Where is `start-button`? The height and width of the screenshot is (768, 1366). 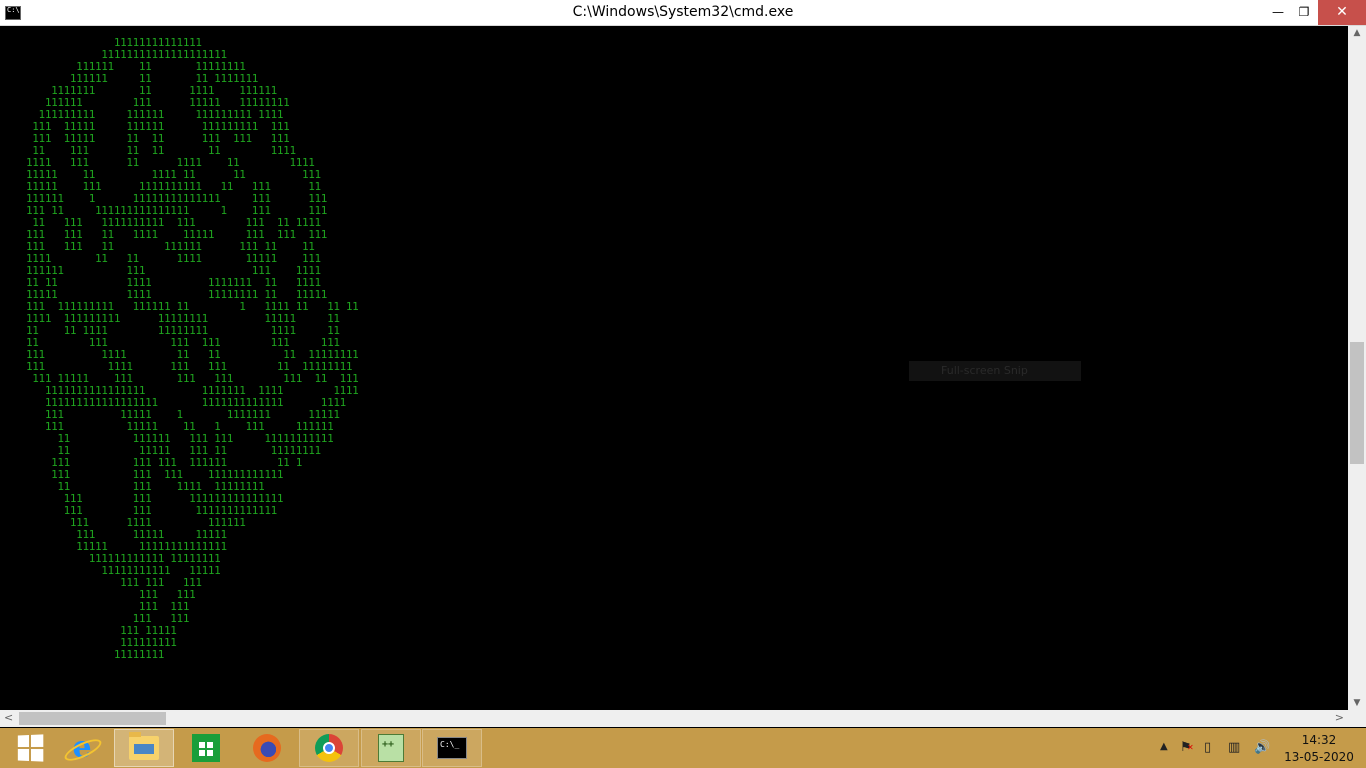 start-button is located at coordinates (30, 748).